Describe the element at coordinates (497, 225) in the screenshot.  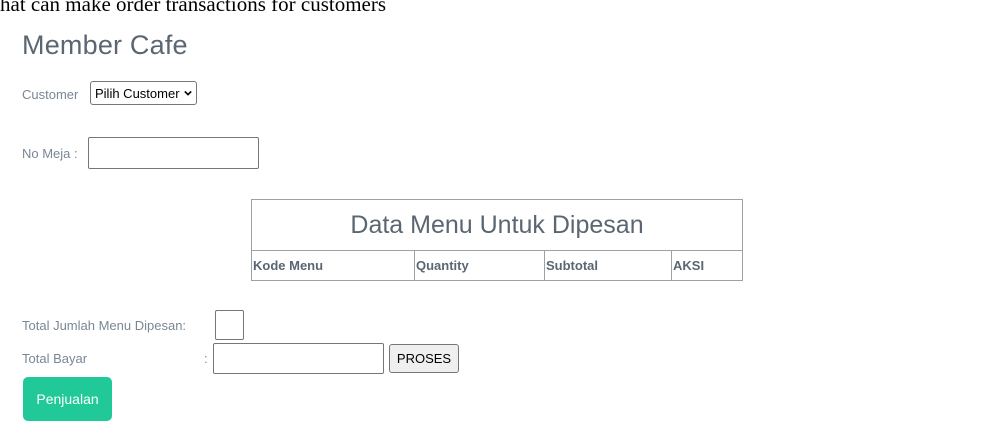
I see `menu-table-title: Data Menu Untuk Dipesan` at that location.